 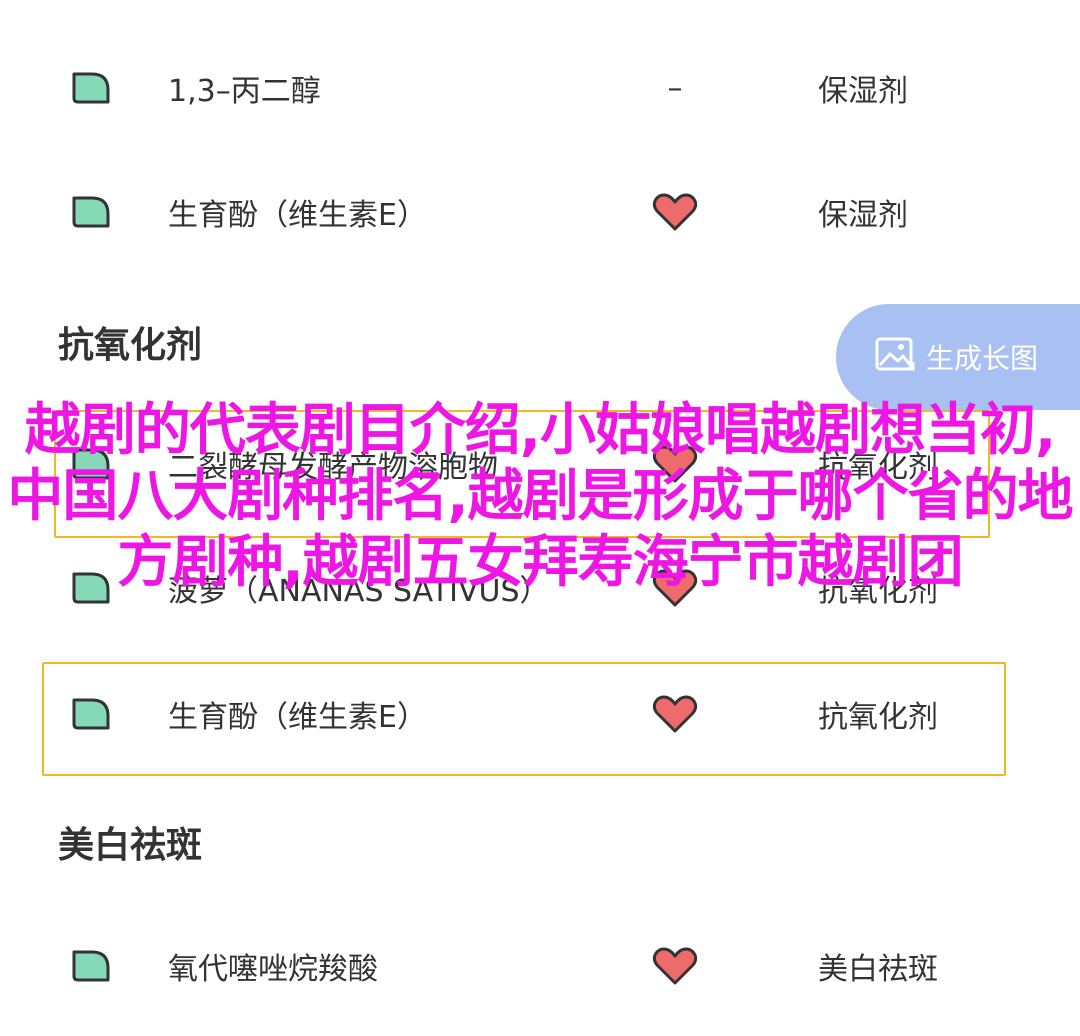 I want to click on ingredient-row: 氧代噻唑烷羧酸 美白祛斑, so click(x=540, y=966).